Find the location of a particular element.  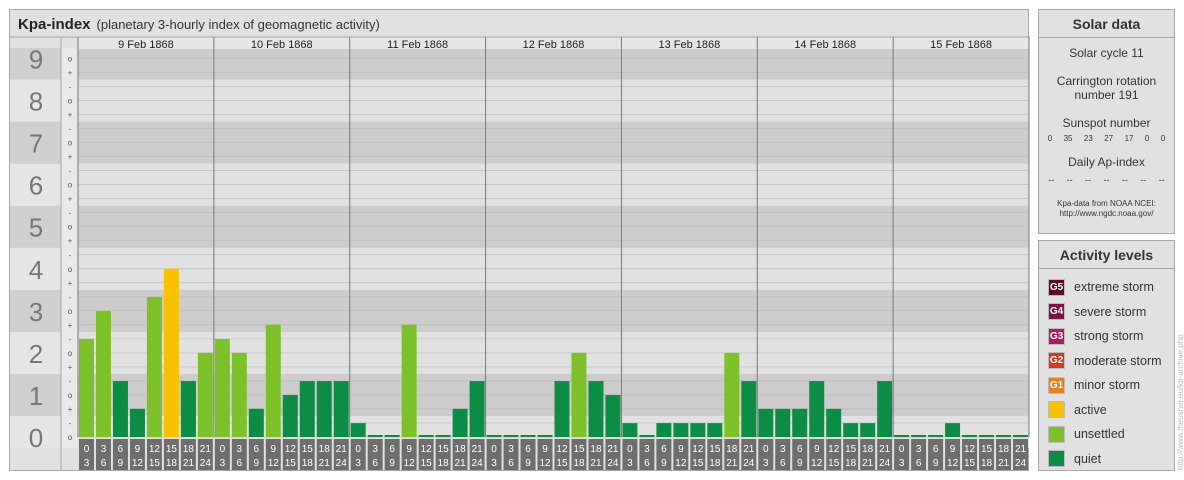

y-tick-label: 2 is located at coordinates (36, 354).